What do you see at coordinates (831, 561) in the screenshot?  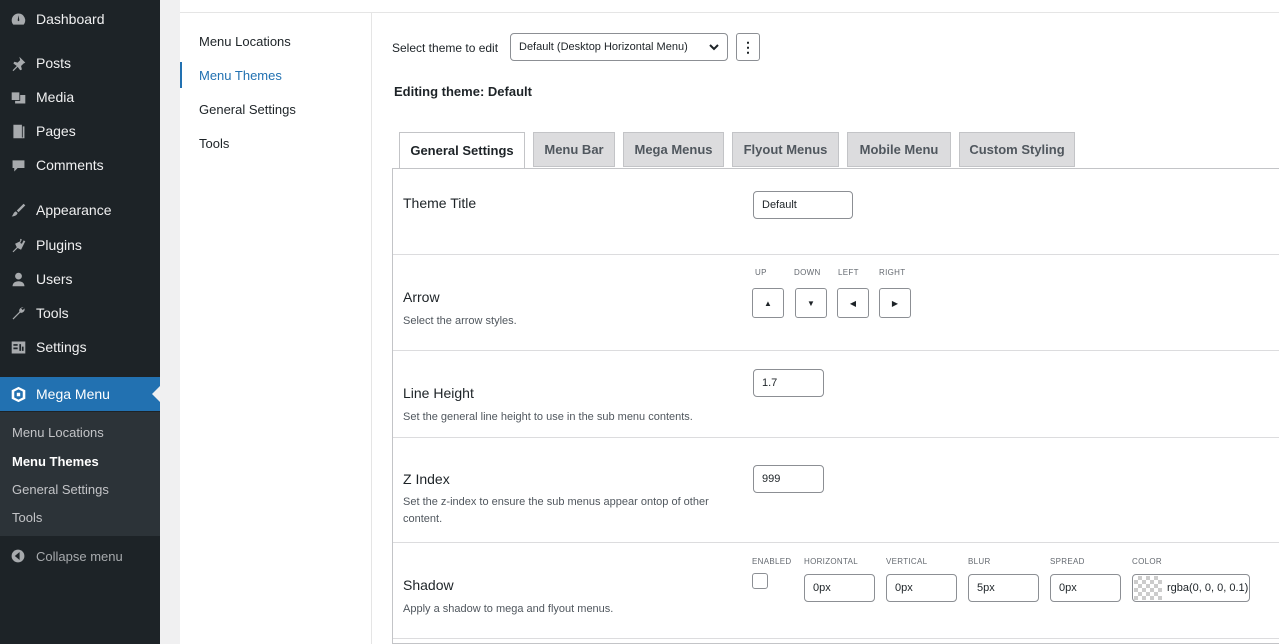 I see `horizontal-label: HORIZONTAL` at bounding box center [831, 561].